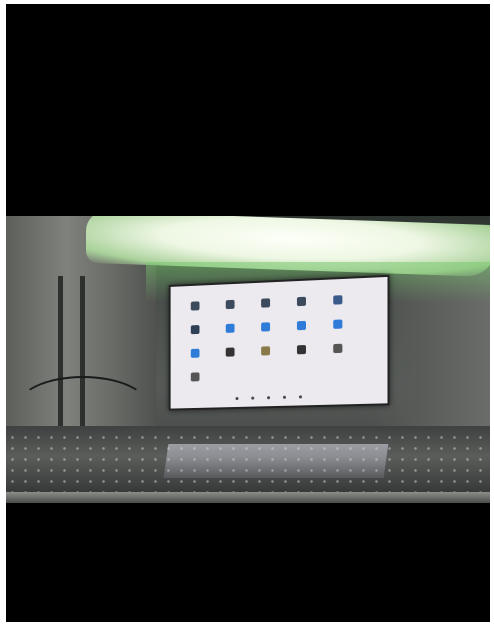 This screenshot has height=626, width=494. Describe the element at coordinates (281, 338) in the screenshot. I see `app-grid` at that location.